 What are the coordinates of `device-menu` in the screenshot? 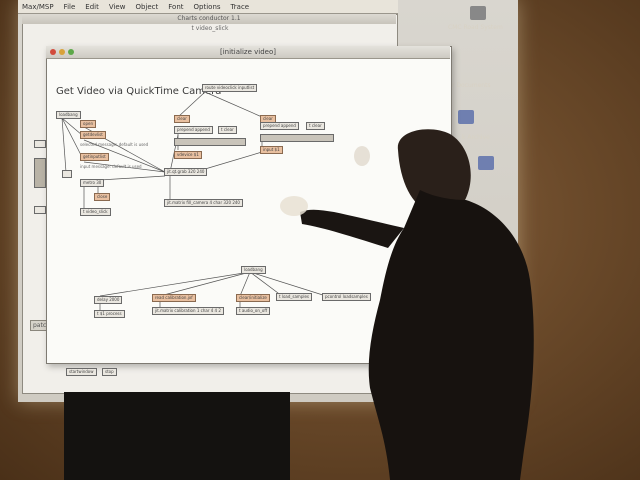 It's located at (210, 142).